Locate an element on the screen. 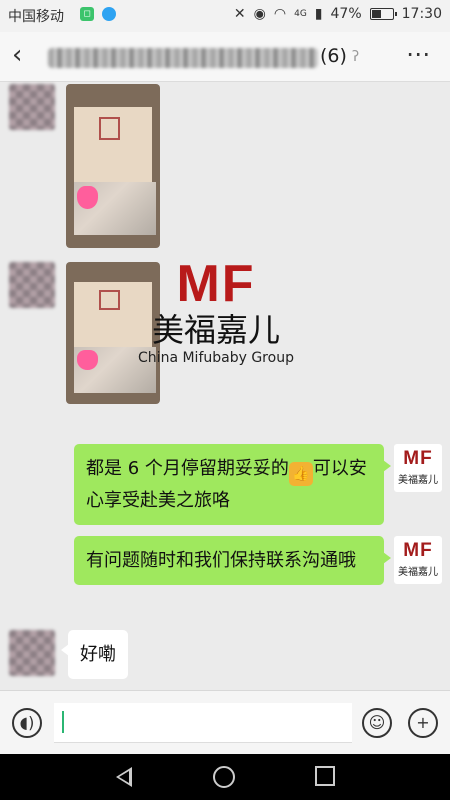 The image size is (450, 800). watermark-name-en: China Mifubaby Group is located at coordinates (216, 358).